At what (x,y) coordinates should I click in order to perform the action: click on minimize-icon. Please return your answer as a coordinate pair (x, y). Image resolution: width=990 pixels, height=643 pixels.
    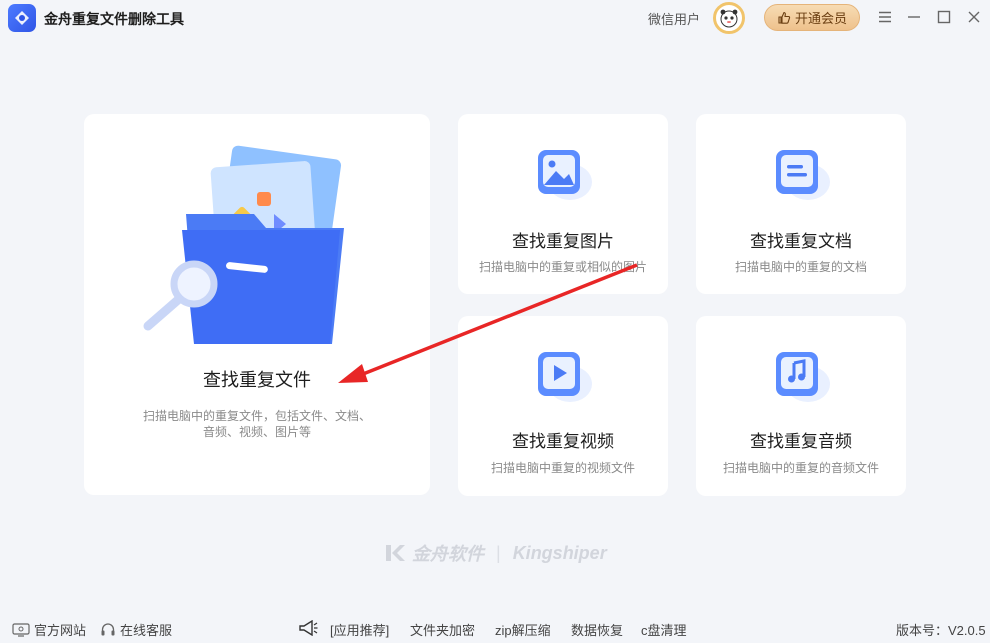
    Looking at the image, I should click on (914, 17).